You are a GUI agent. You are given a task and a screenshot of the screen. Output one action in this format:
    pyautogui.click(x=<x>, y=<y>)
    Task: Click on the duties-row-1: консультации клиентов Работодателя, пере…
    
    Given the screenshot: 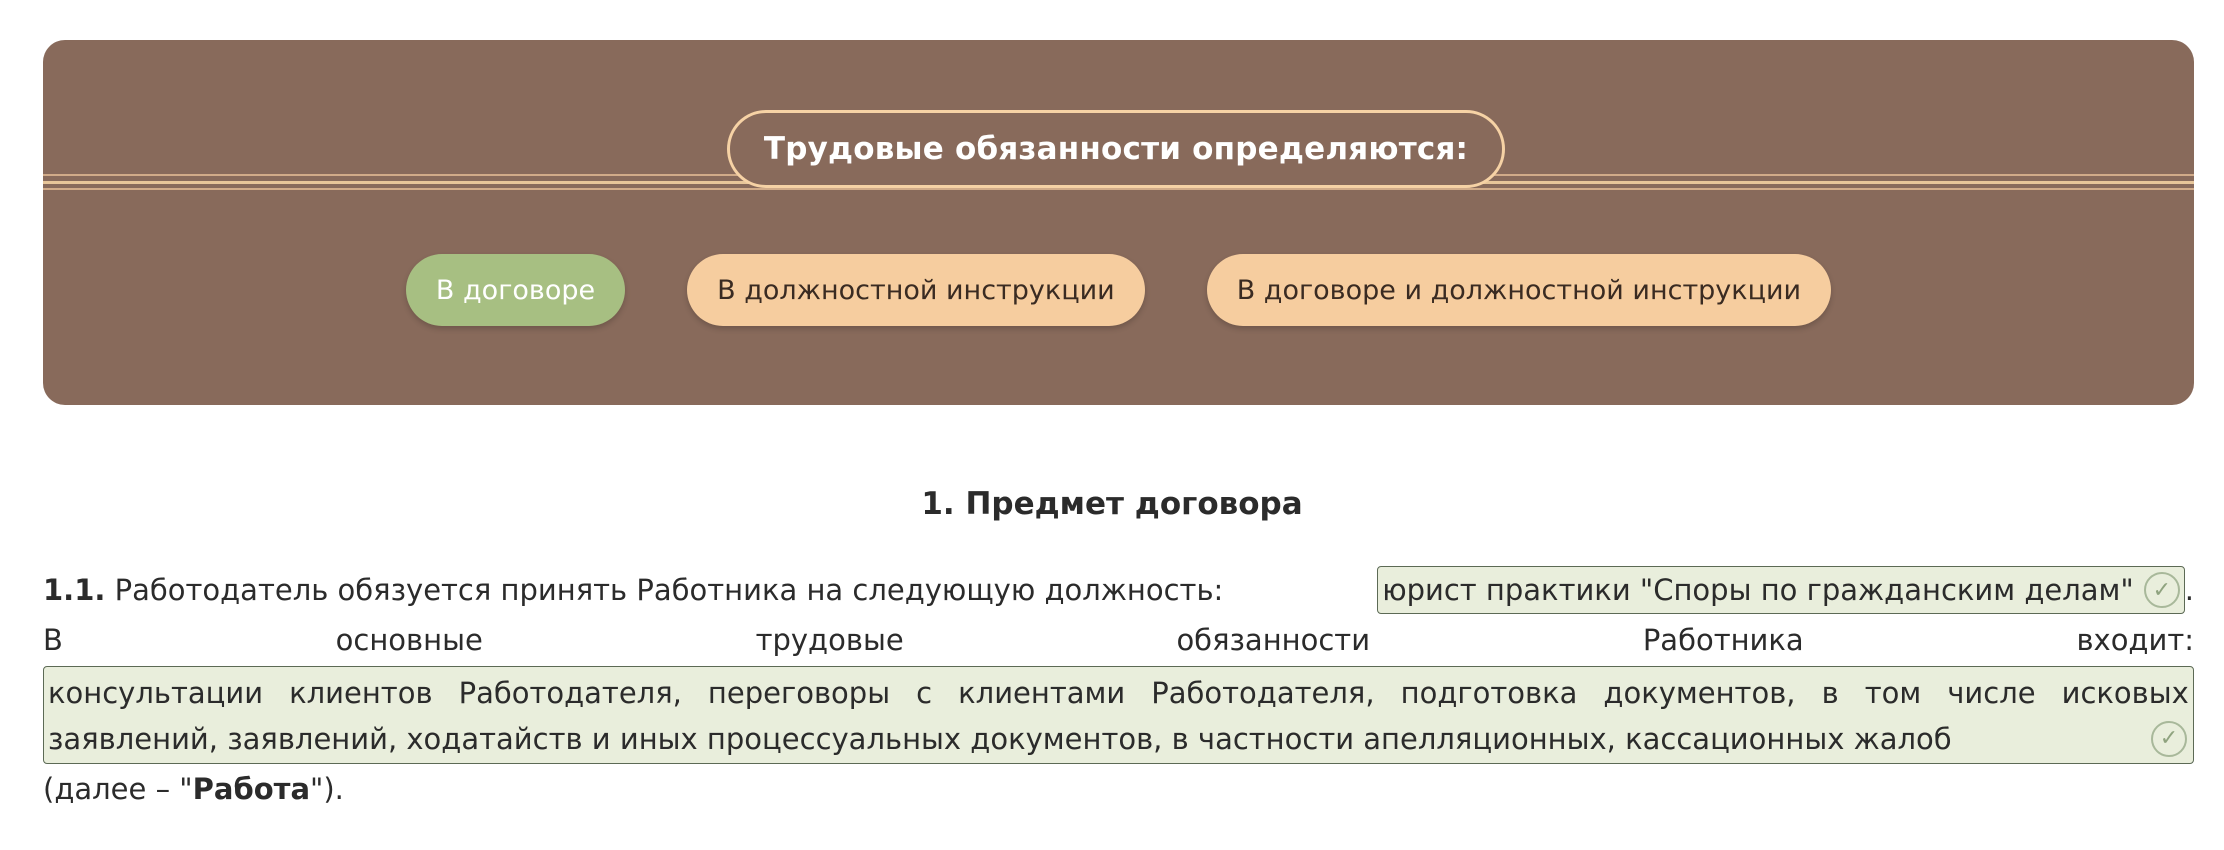 What is the action you would take?
    pyautogui.click(x=1118, y=693)
    